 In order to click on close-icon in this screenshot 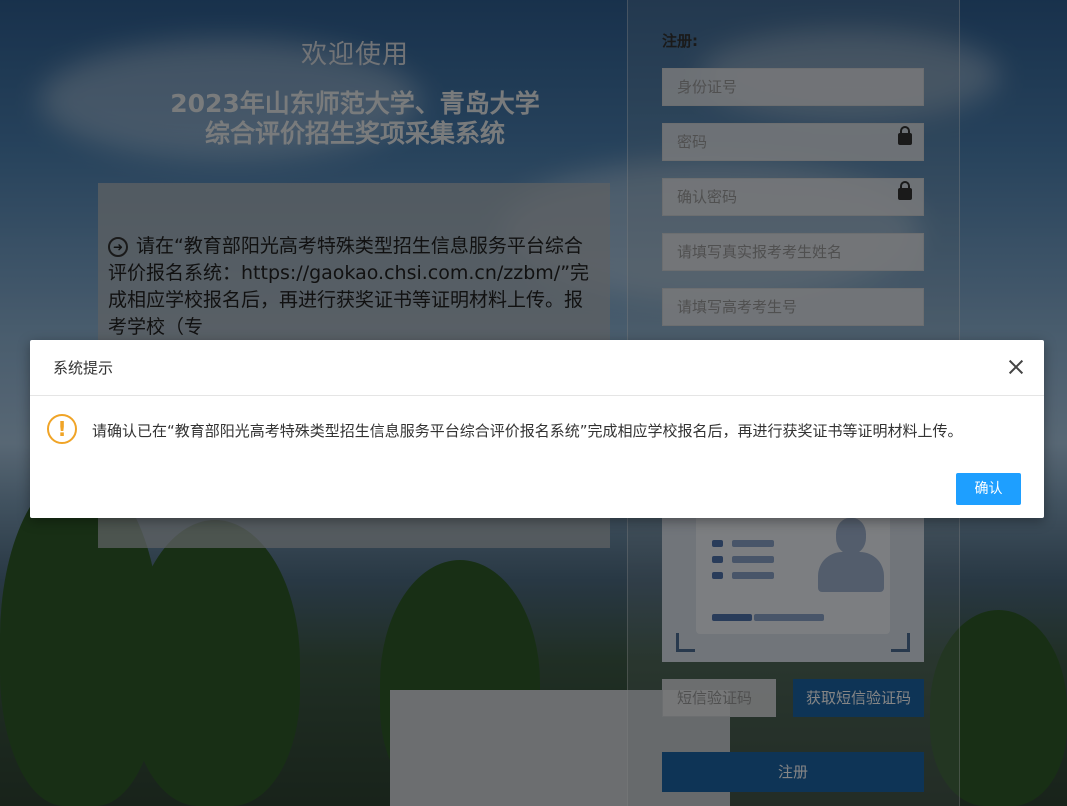, I will do `click(1016, 367)`.